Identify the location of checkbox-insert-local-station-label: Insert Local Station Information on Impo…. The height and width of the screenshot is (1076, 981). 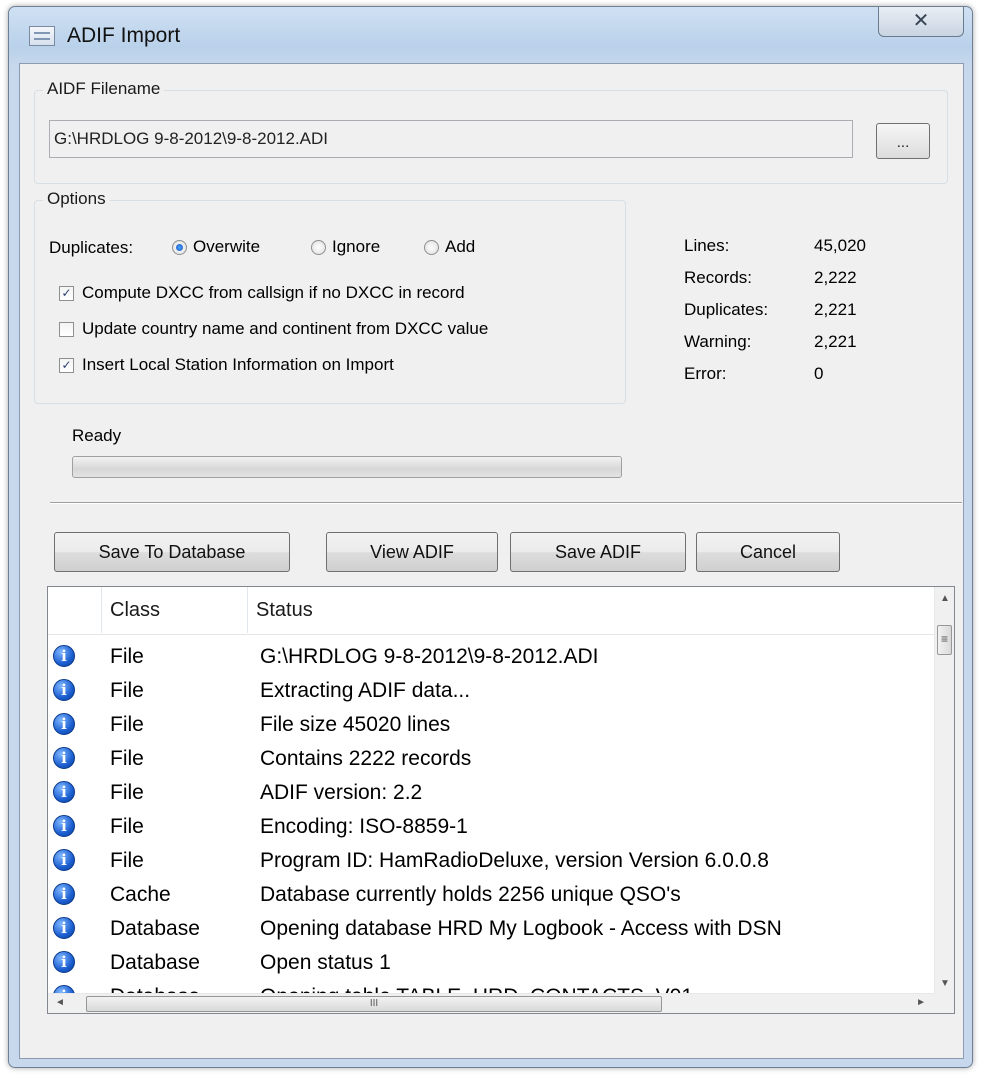
(238, 364).